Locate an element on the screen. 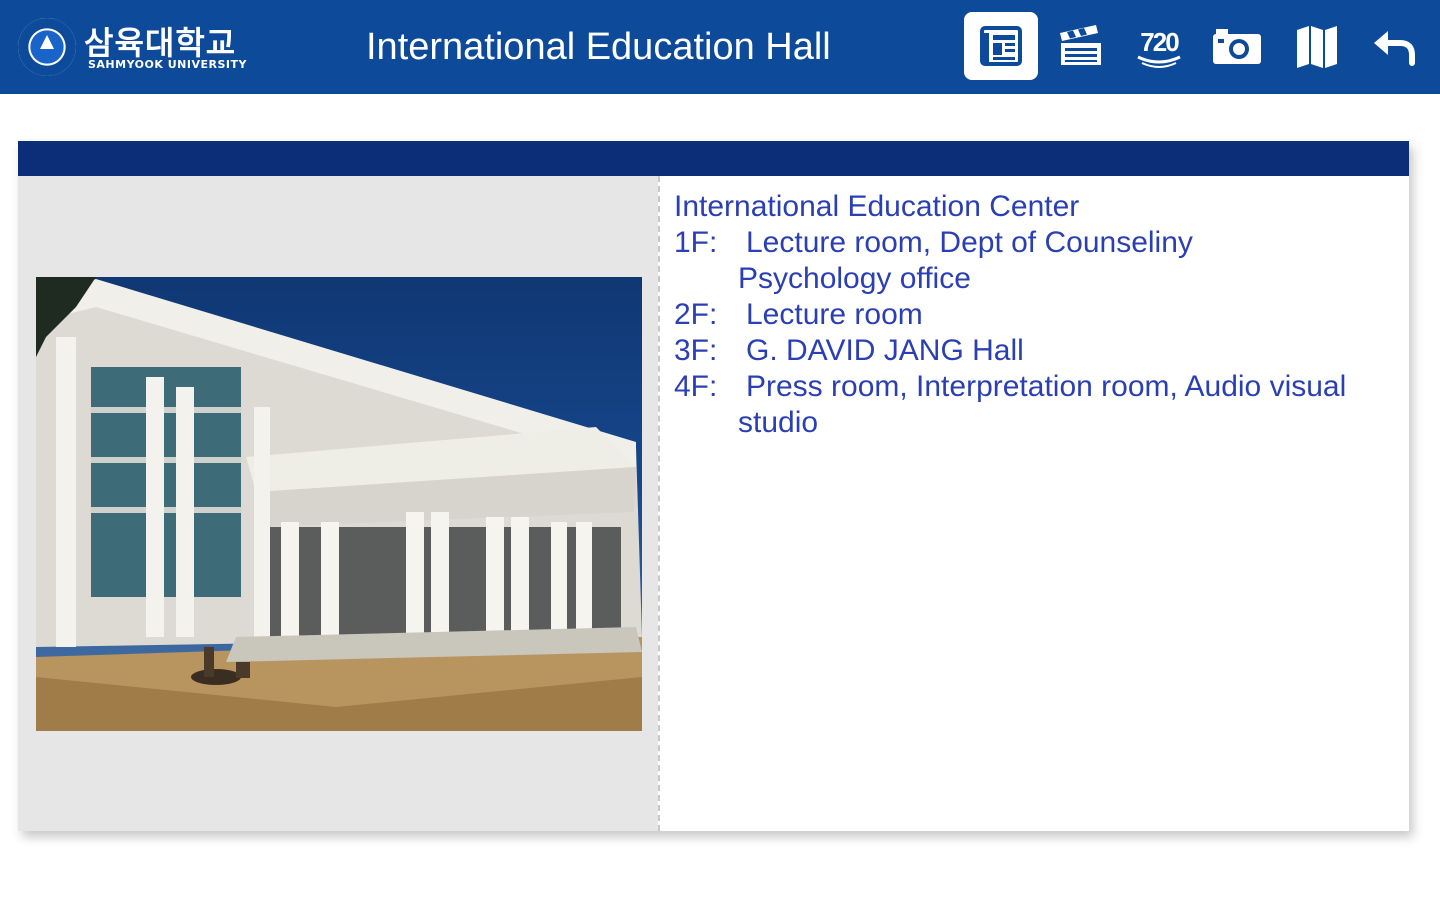  clapperboard-icon is located at coordinates (1080, 45).